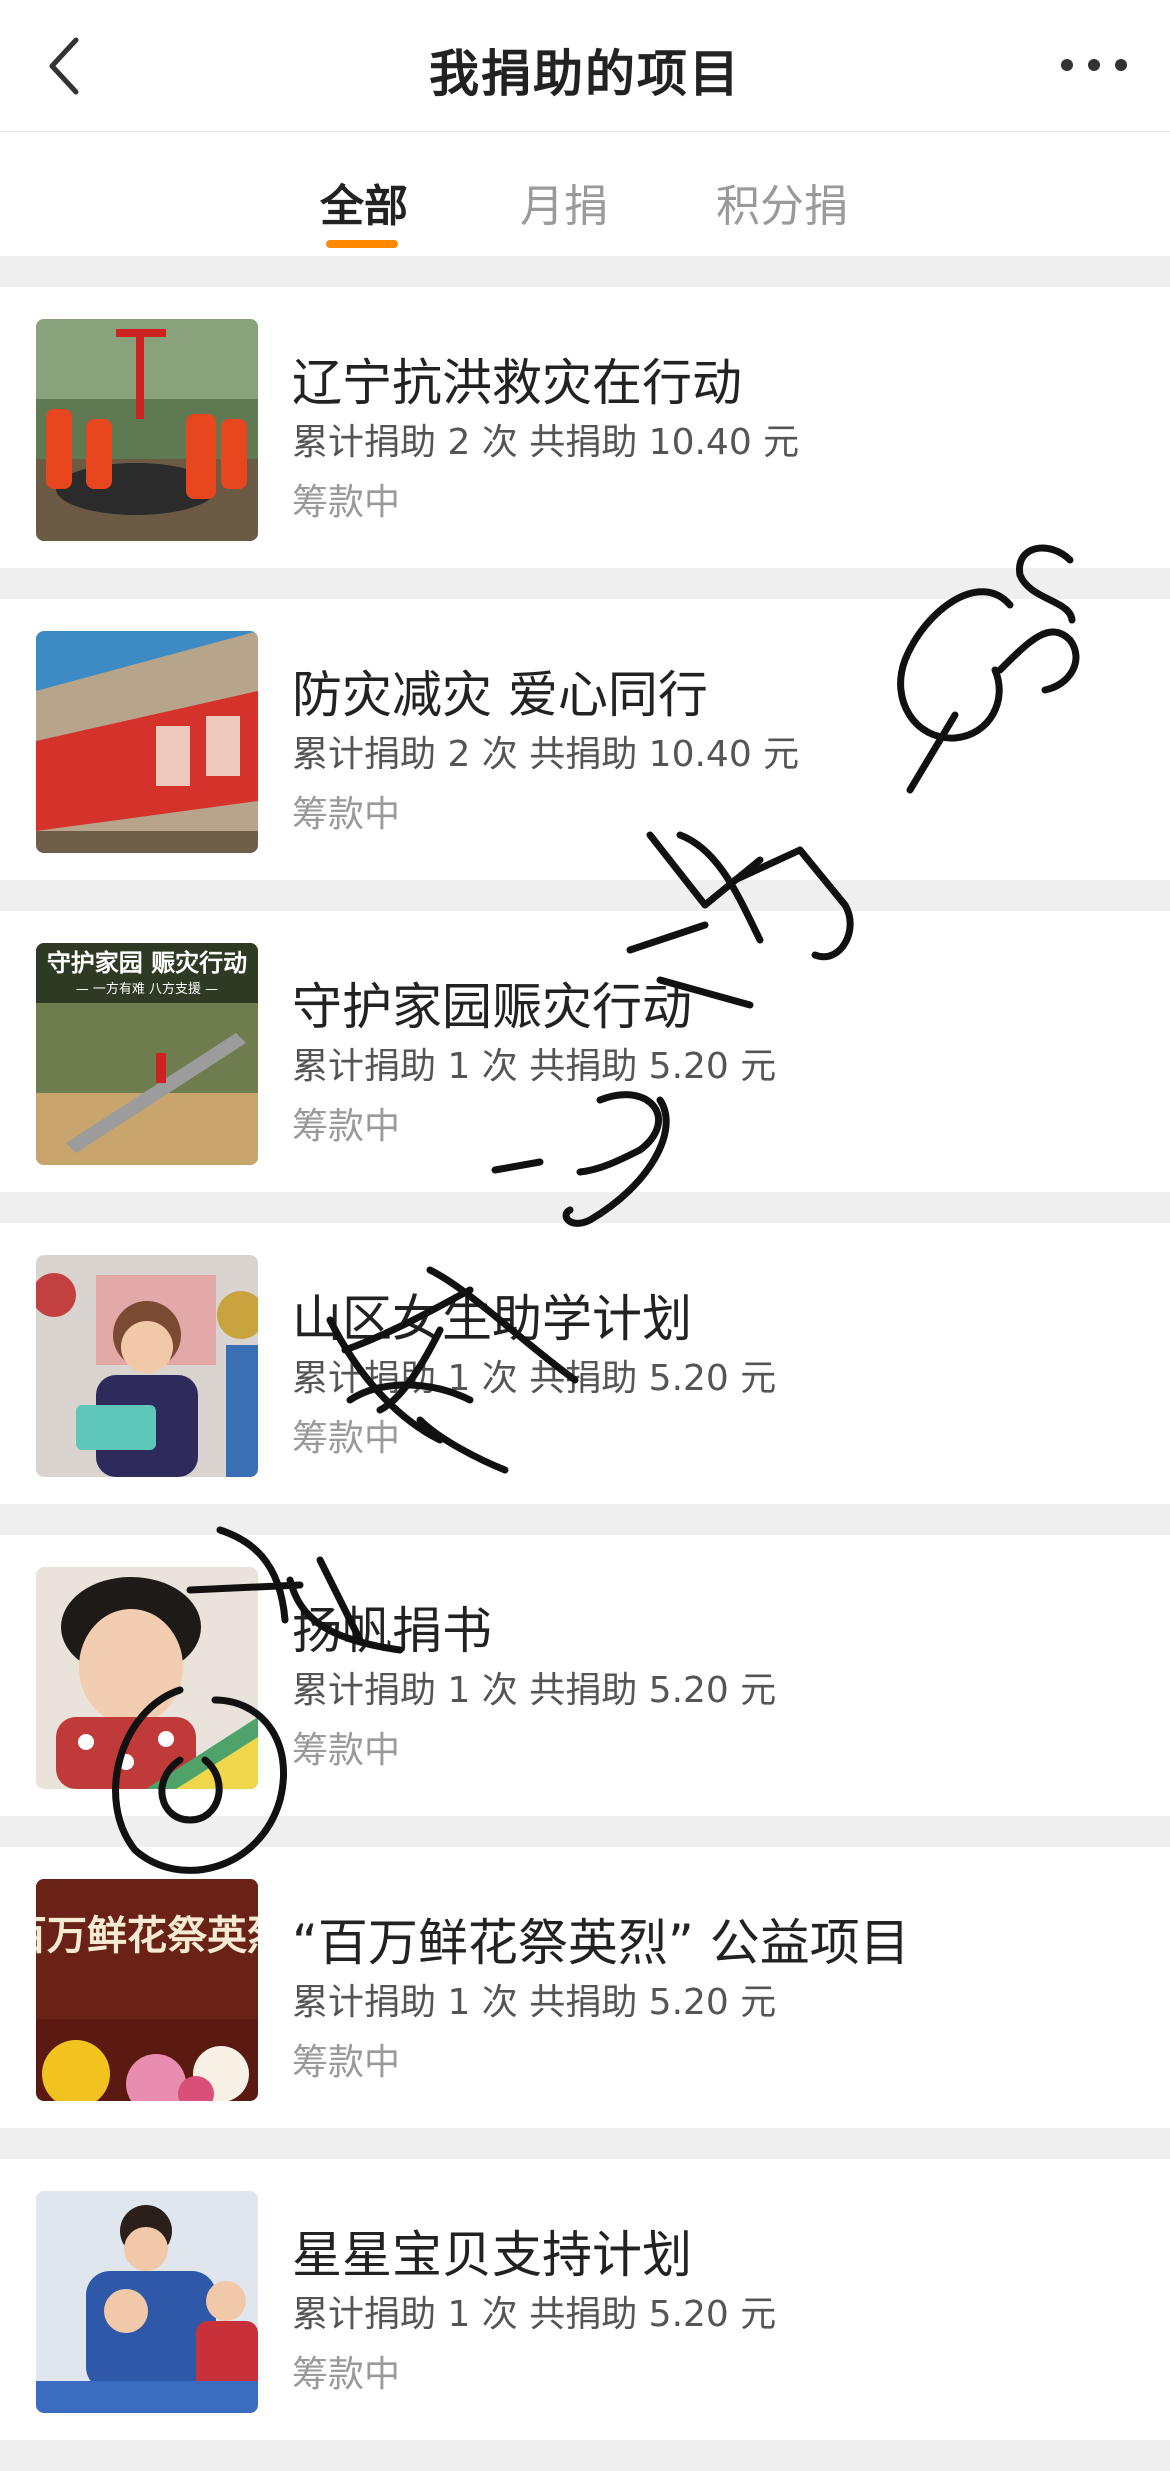 The width and height of the screenshot is (1170, 2471). I want to click on tab-all: 全部, so click(364, 202).